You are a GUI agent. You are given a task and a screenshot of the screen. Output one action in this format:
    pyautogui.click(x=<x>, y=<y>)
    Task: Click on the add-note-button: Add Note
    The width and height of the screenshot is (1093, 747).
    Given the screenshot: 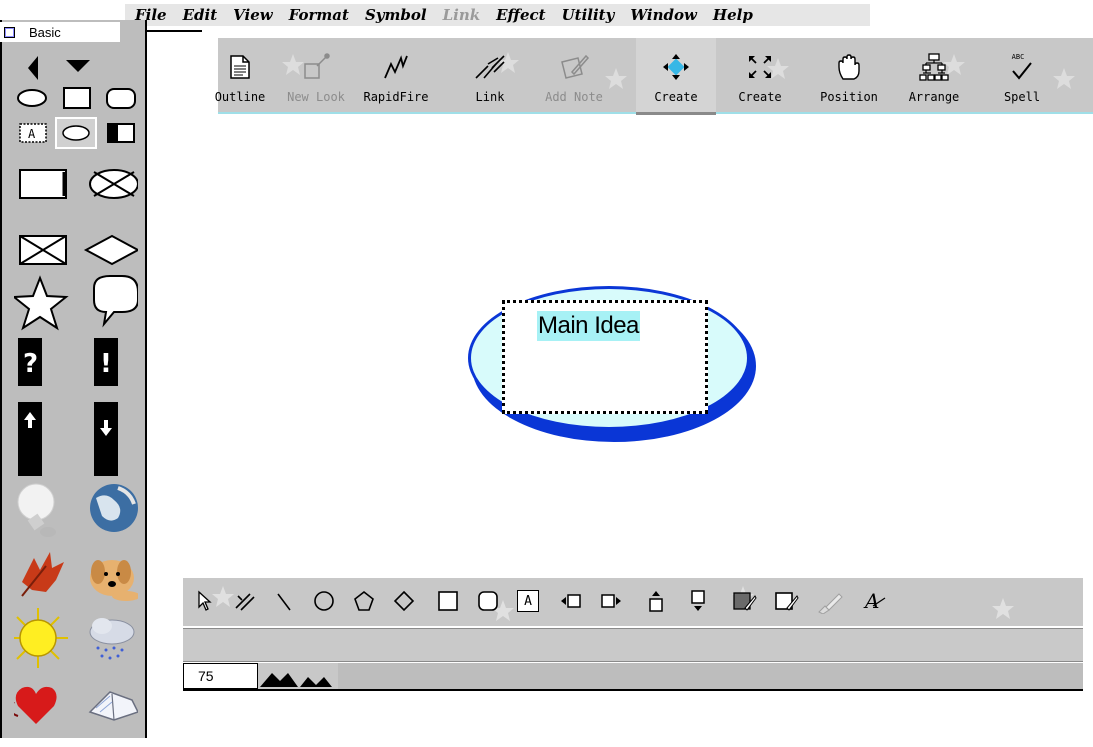 What is the action you would take?
    pyautogui.click(x=574, y=75)
    